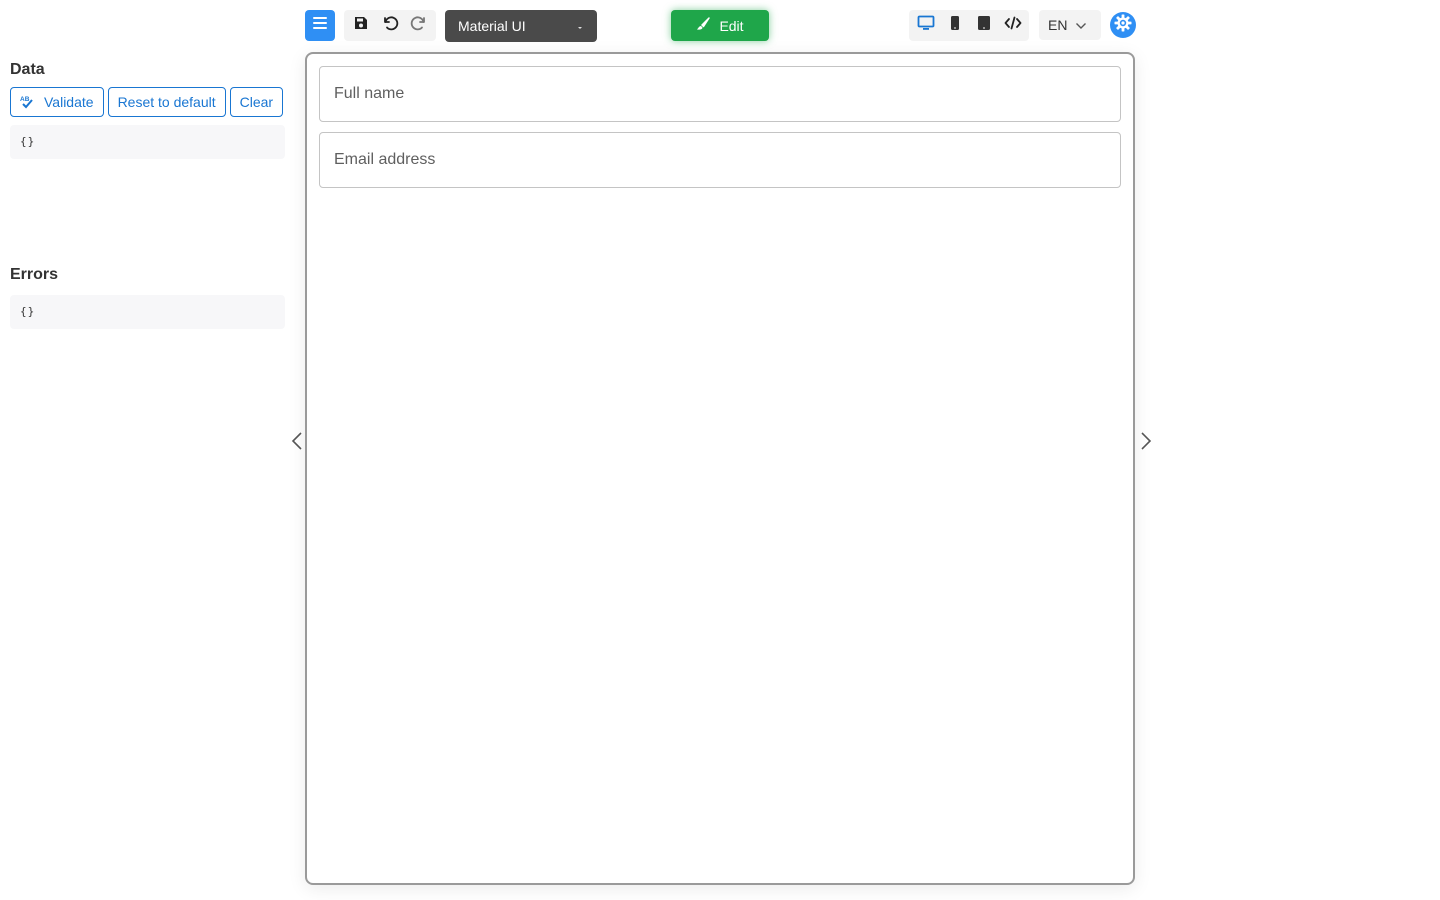  I want to click on redo-button, so click(419, 26).